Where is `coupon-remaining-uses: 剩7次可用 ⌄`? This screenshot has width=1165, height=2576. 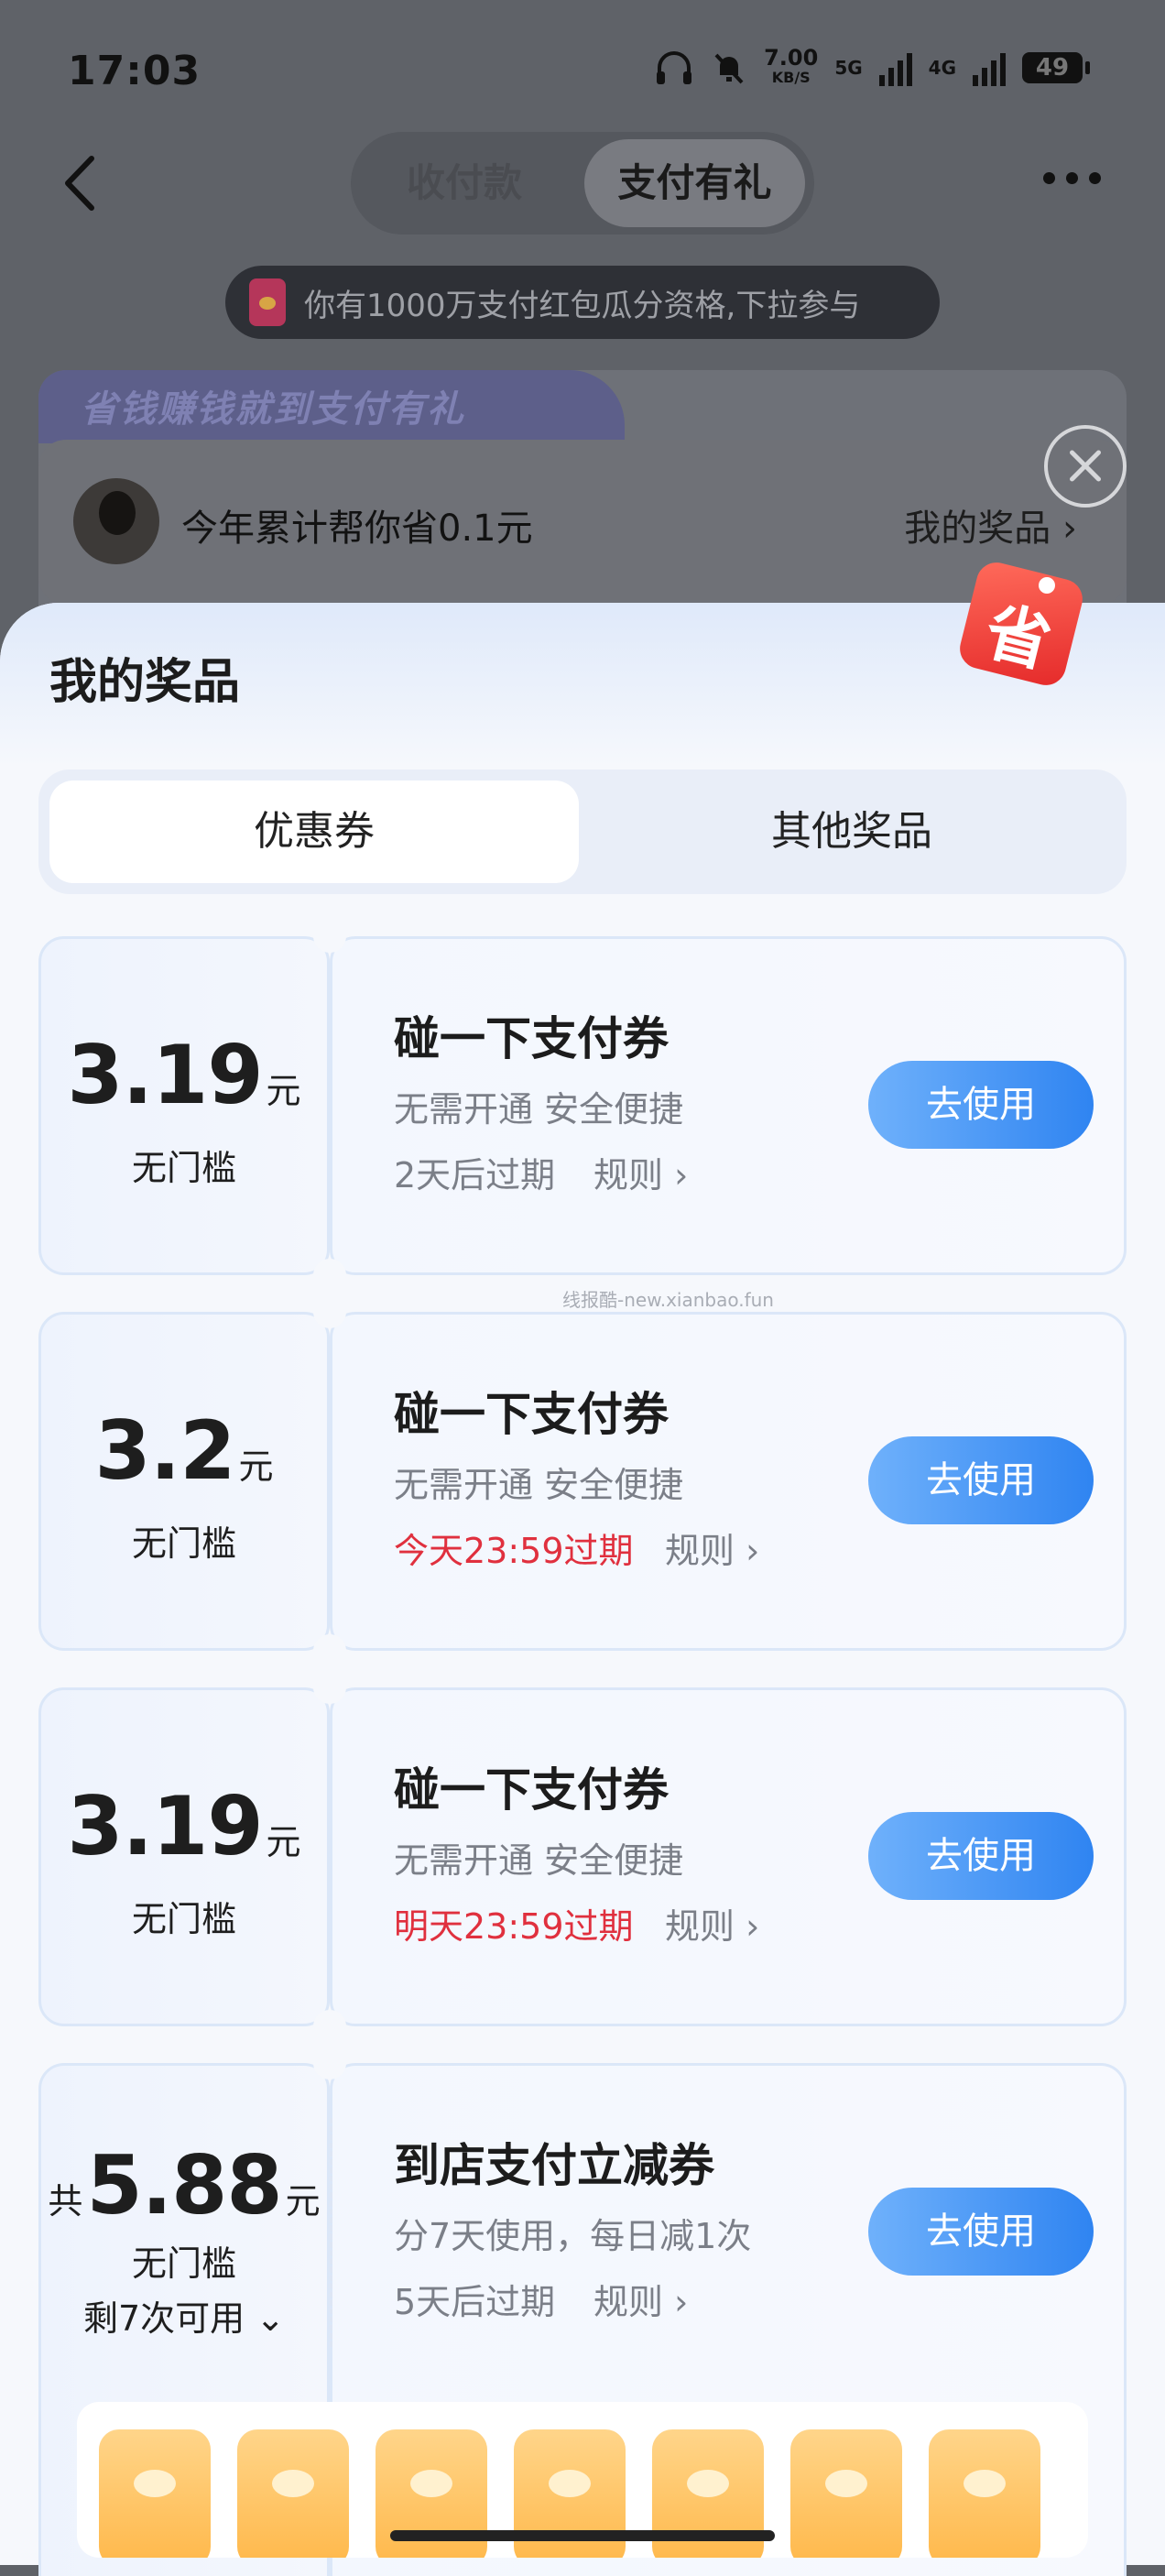
coupon-remaining-uses: 剩7次可用 ⌄ is located at coordinates (184, 2316).